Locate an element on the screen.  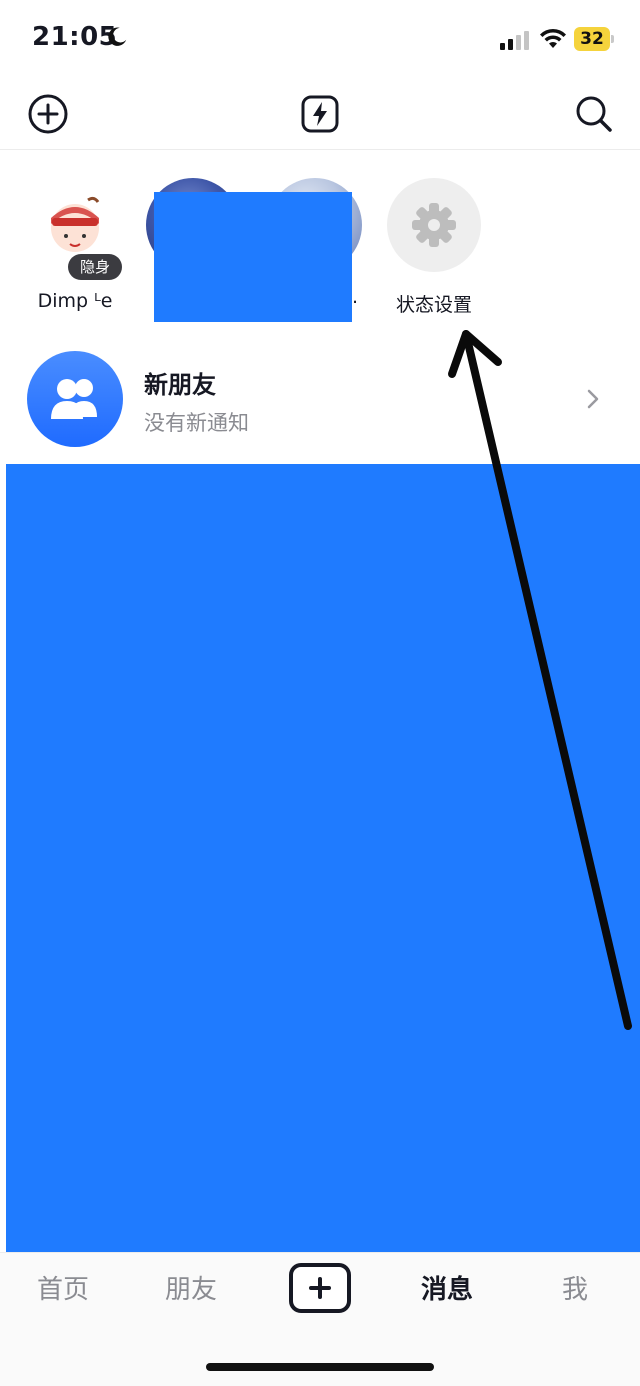
new-friends-subtitle: 没有新通知 is located at coordinates (196, 423).